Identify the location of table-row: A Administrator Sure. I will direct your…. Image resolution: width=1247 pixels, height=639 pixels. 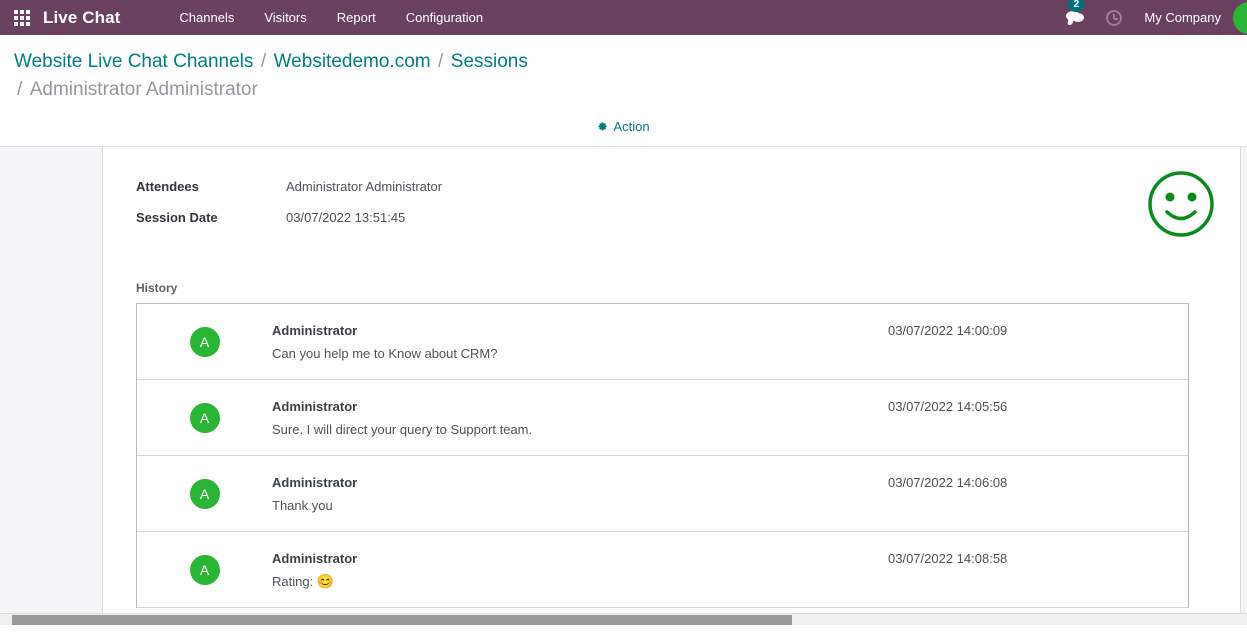
(662, 418).